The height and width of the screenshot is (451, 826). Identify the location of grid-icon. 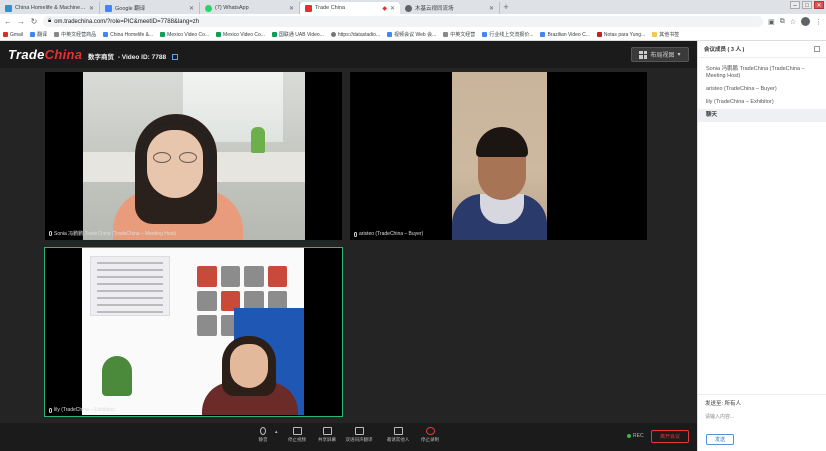
(643, 54).